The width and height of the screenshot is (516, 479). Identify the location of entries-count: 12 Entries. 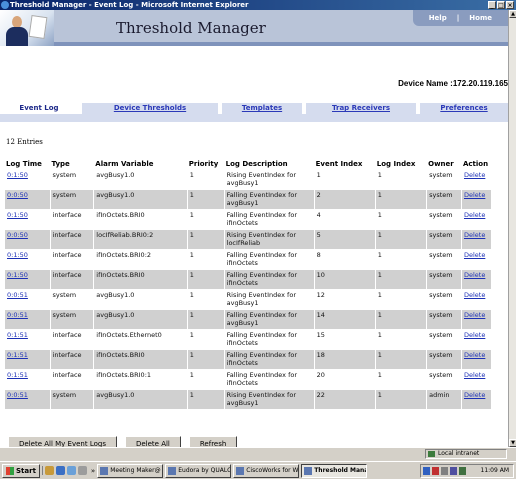
(24, 142).